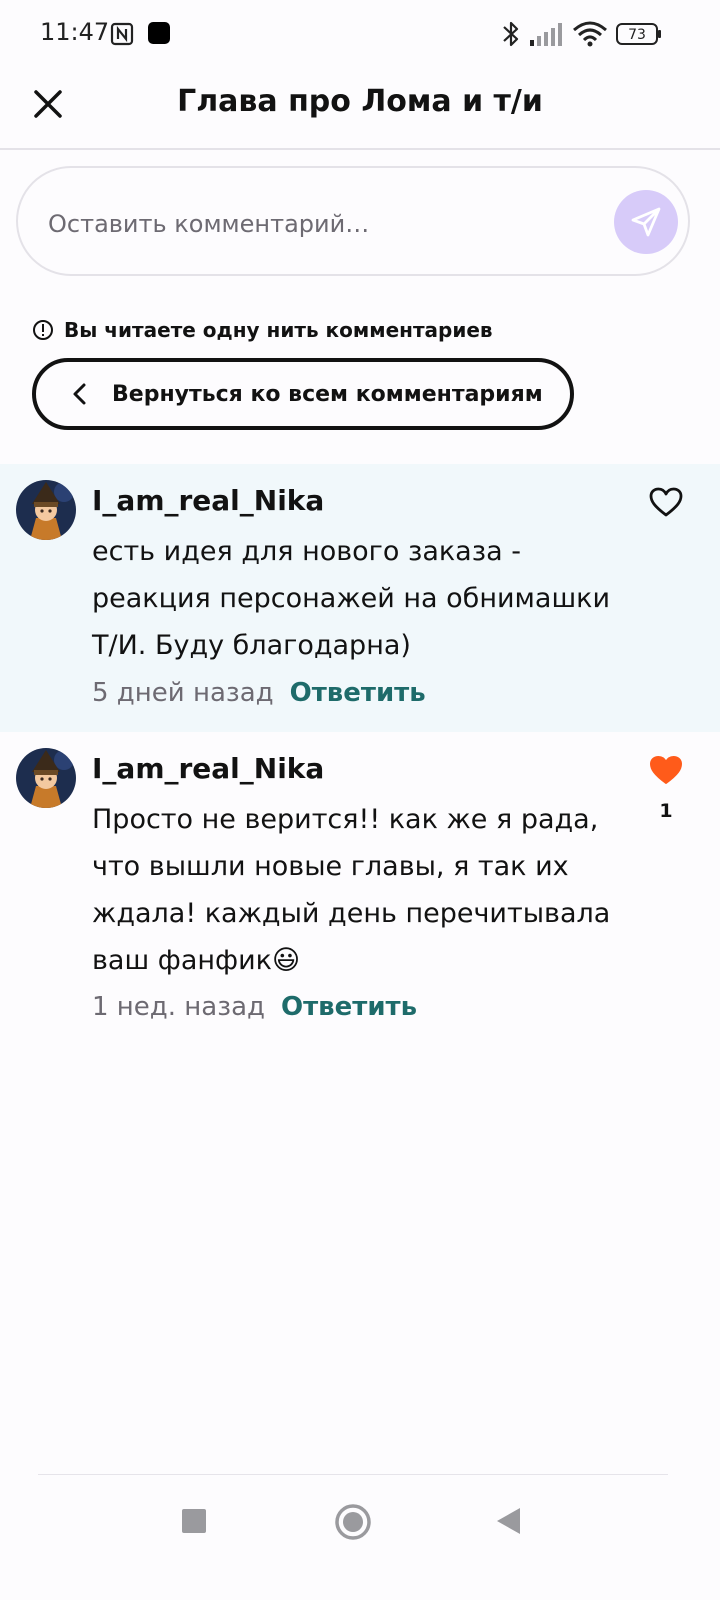 This screenshot has width=720, height=1600. I want to click on back-to-all-comments-button: Вернуться ко всем комментариям, so click(303, 394).